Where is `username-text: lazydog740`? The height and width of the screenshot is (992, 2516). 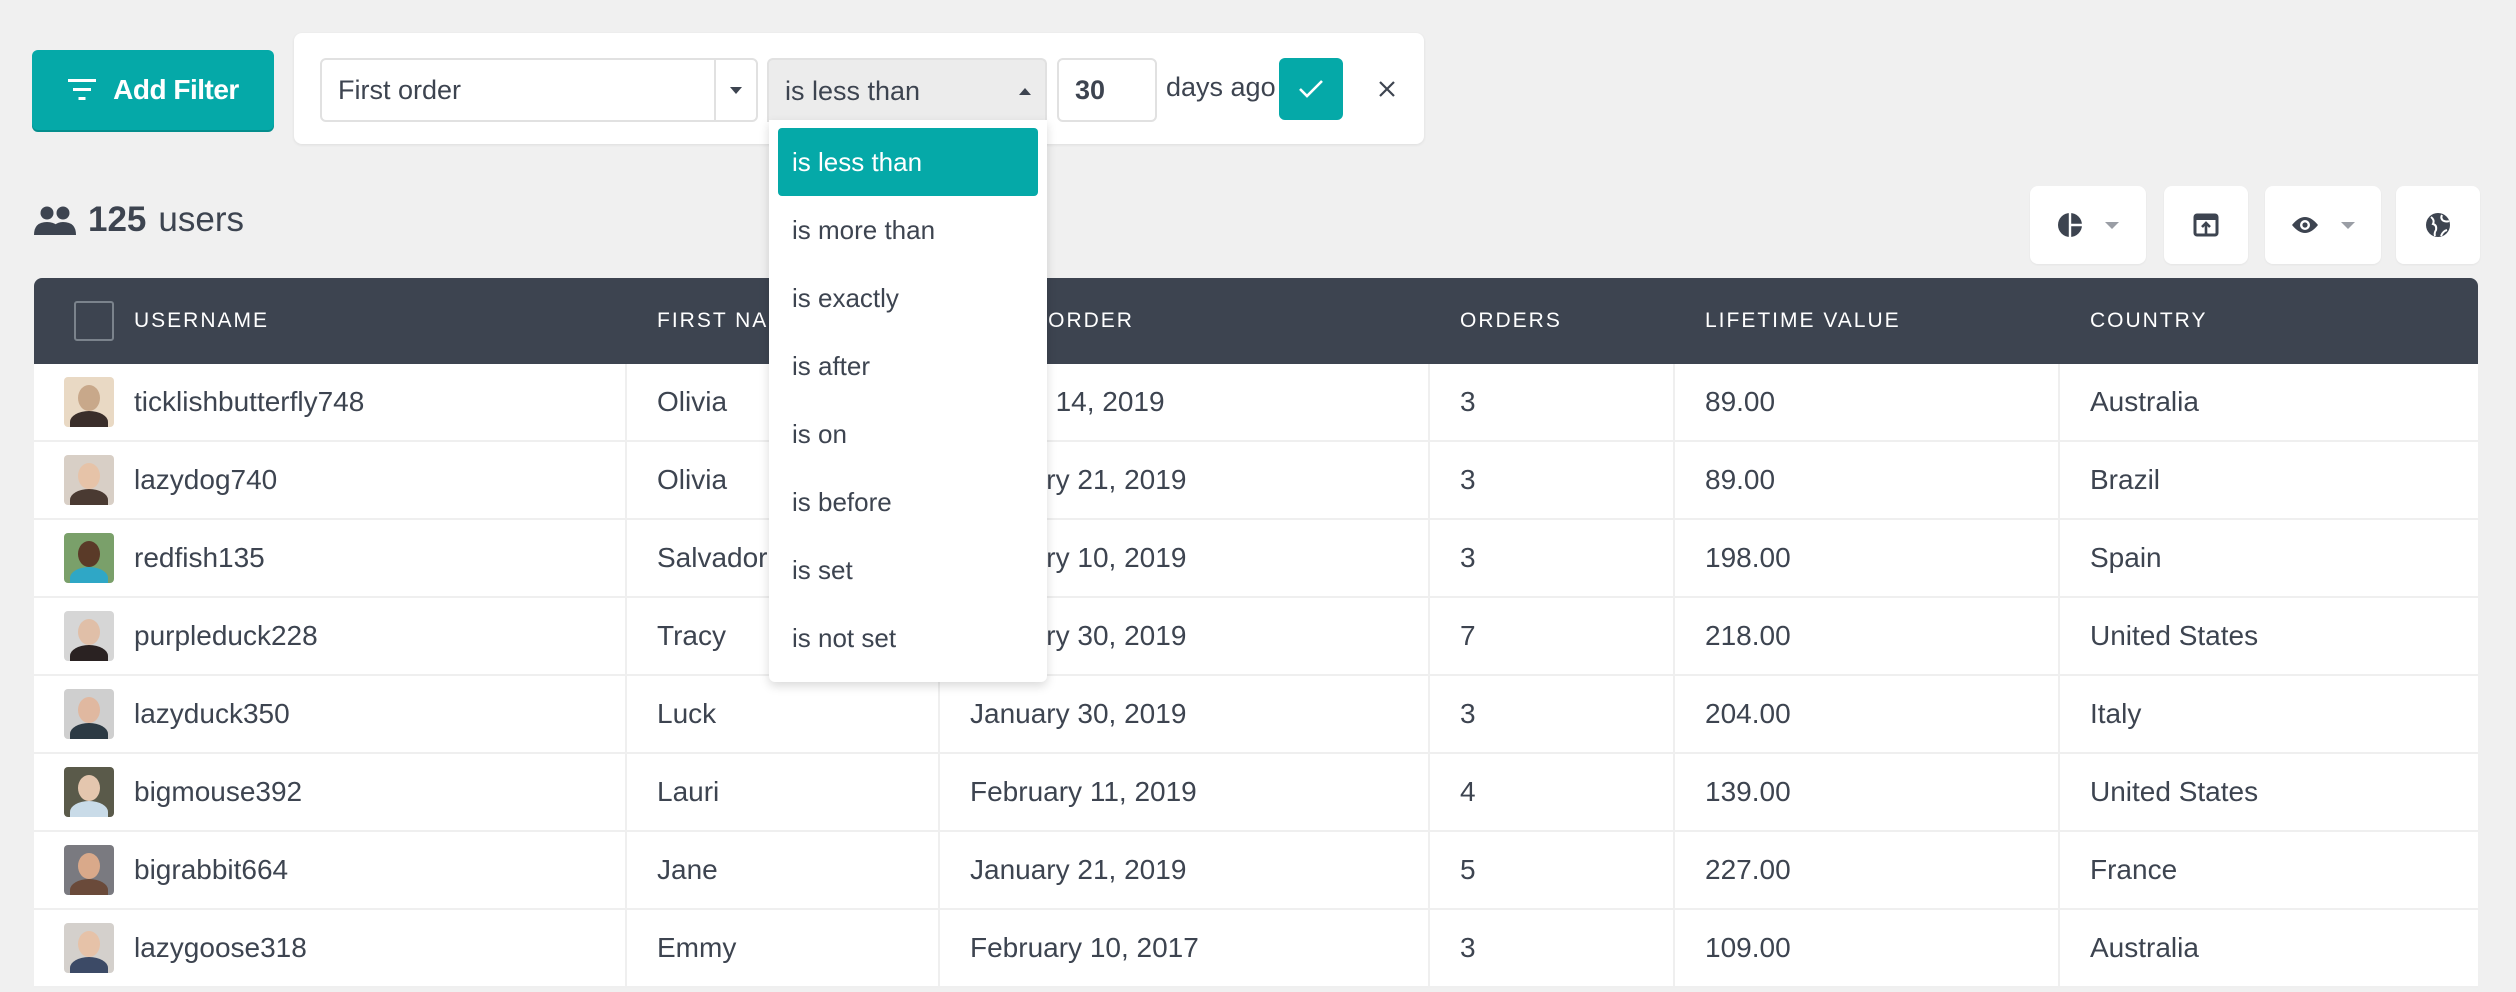 username-text: lazydog740 is located at coordinates (205, 480).